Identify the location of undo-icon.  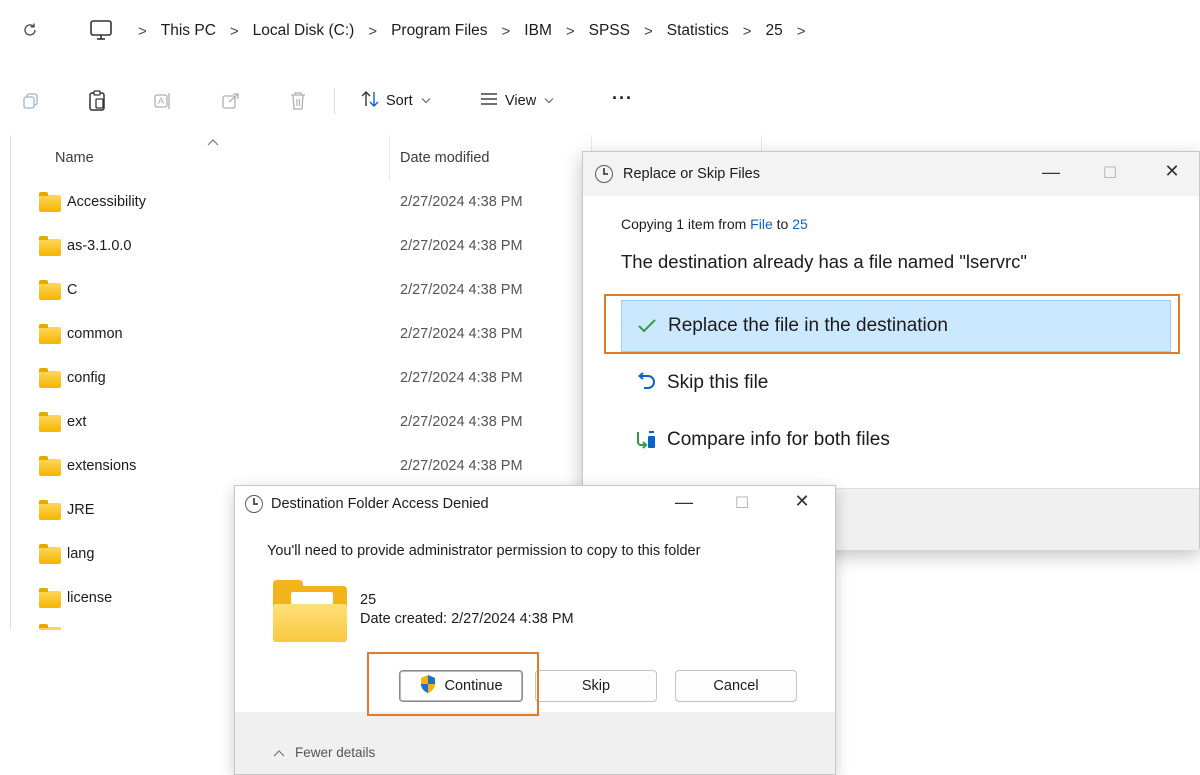
(646, 383).